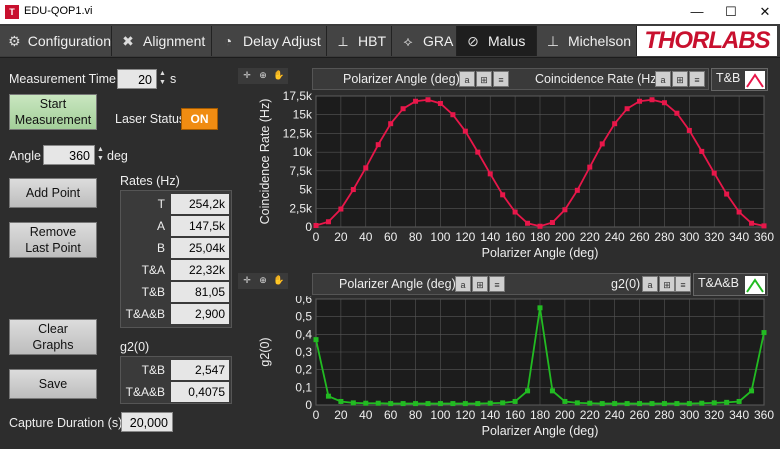  What do you see at coordinates (298, 96) in the screenshot?
I see `y-tick-label: 17,5k` at bounding box center [298, 96].